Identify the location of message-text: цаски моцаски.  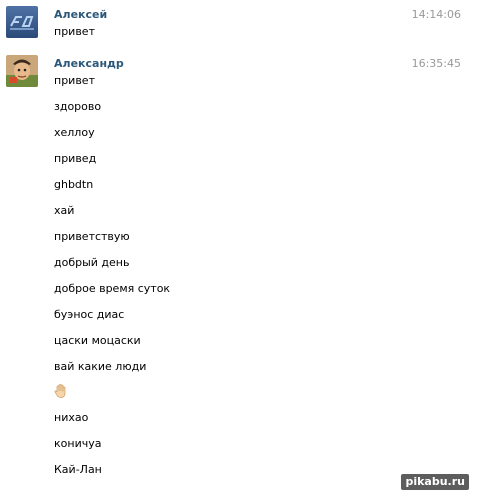
(97, 340).